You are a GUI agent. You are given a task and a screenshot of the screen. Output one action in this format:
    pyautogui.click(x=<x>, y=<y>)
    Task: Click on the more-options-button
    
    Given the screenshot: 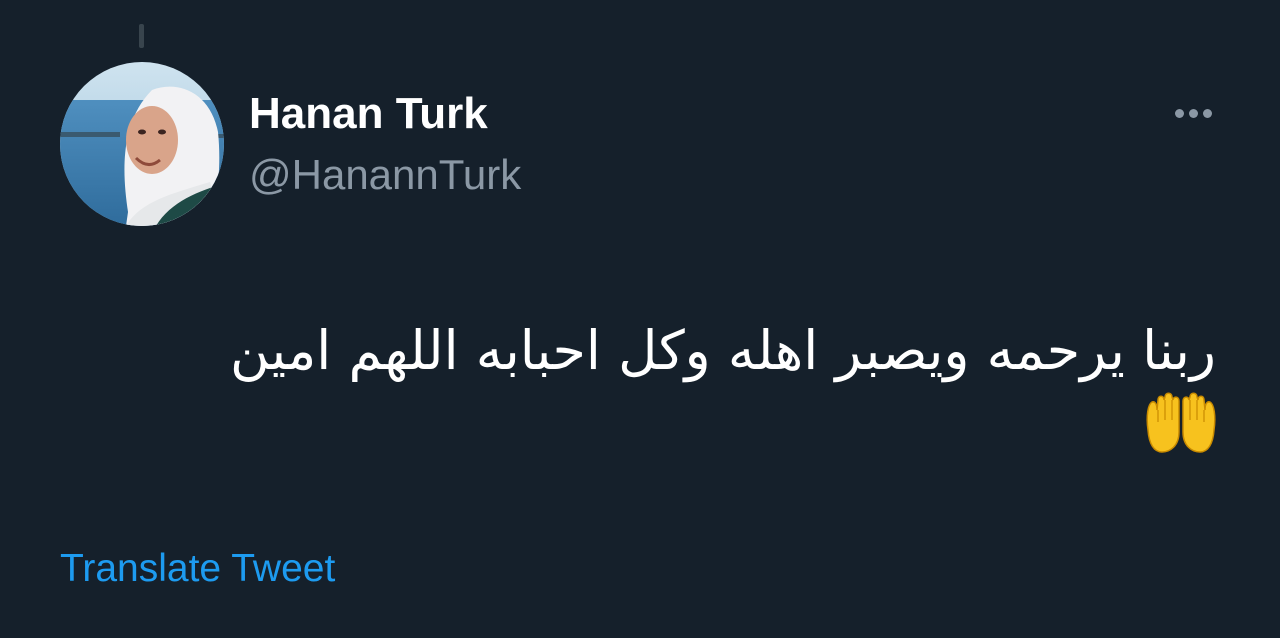 What is the action you would take?
    pyautogui.click(x=1193, y=113)
    